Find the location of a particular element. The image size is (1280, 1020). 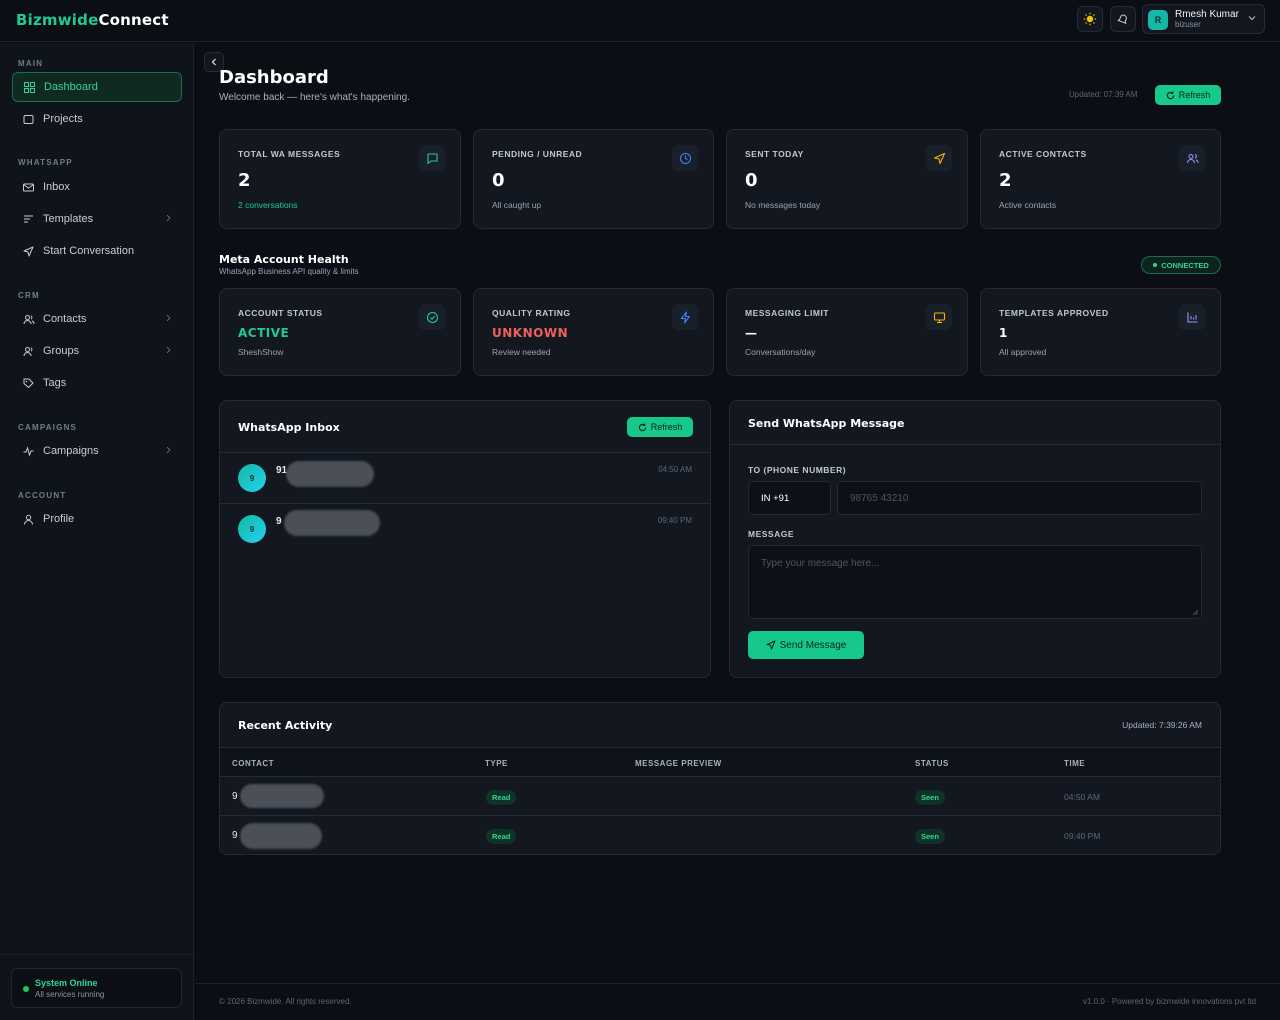

section-label-account: ACCOUNT is located at coordinates (42, 495).